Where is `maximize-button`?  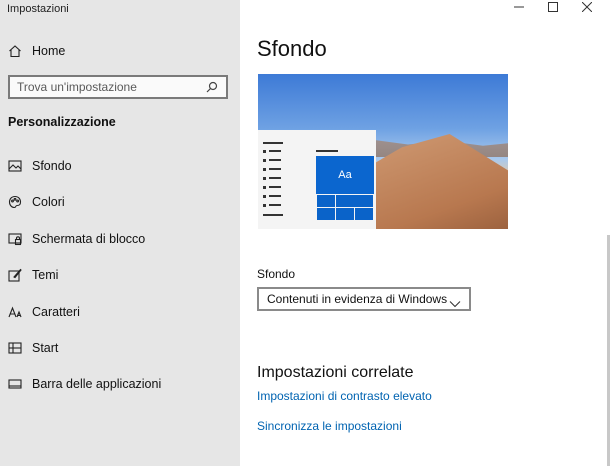 maximize-button is located at coordinates (553, 8).